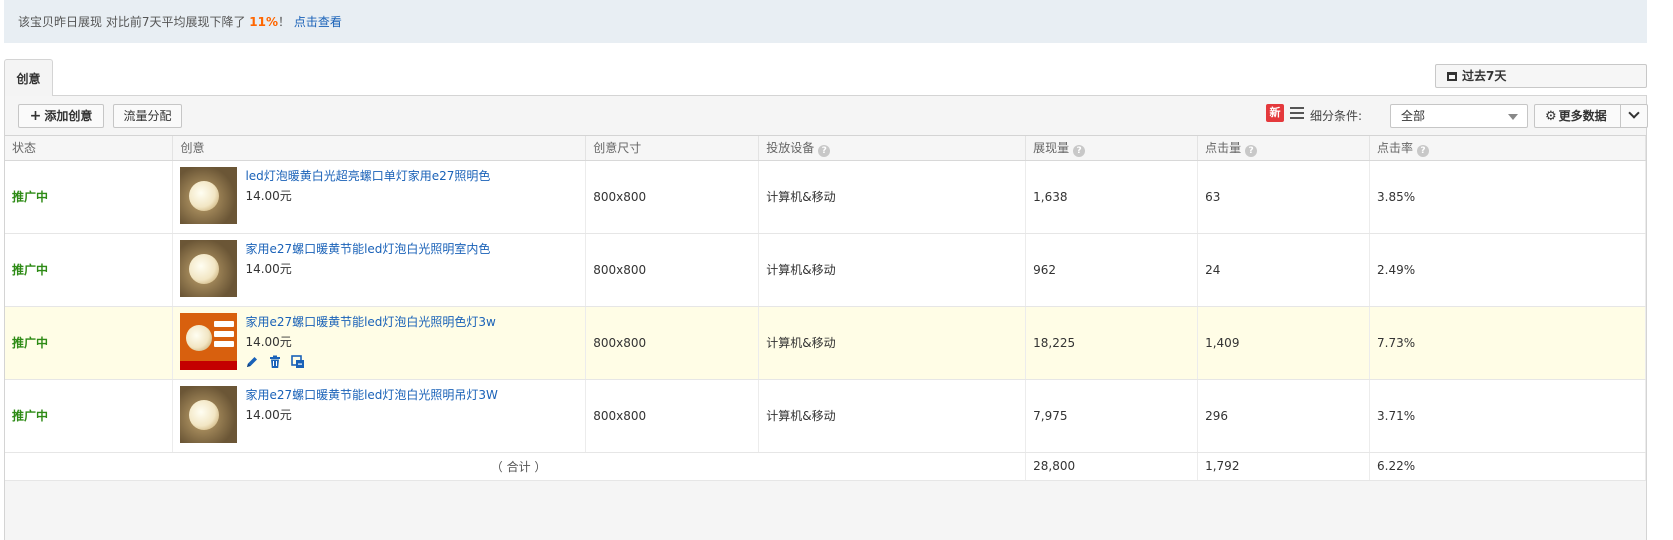  Describe the element at coordinates (371, 394) in the screenshot. I see `creative-title-link: 家用e27螺口暖黄节能led灯泡白光照明吊灯3W` at that location.